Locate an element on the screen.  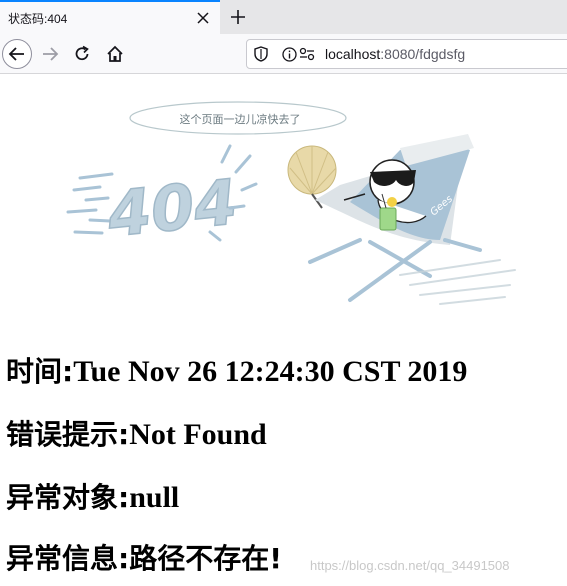
watermark: https://blog.csdn.net/qq_34491508 is located at coordinates (410, 565).